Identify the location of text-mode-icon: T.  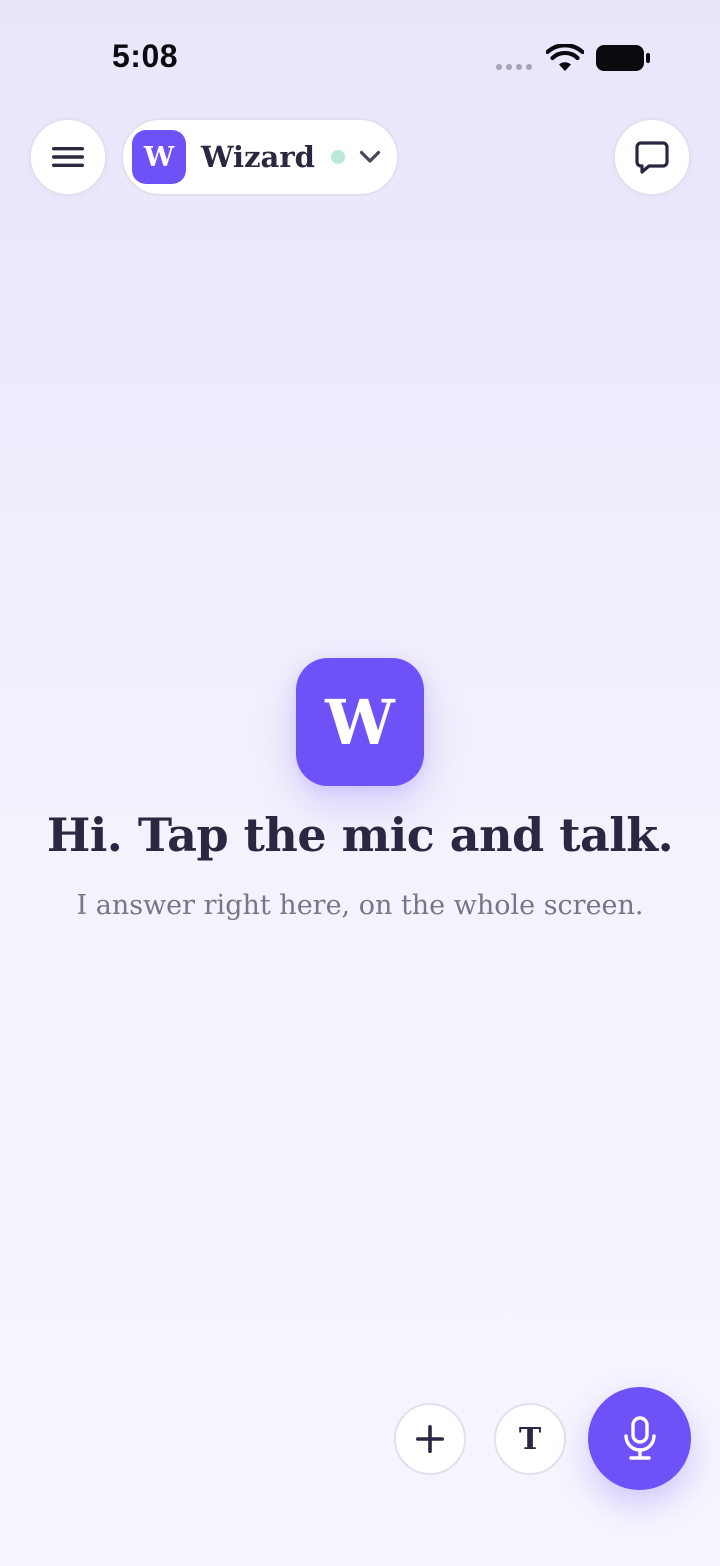
(530, 1439).